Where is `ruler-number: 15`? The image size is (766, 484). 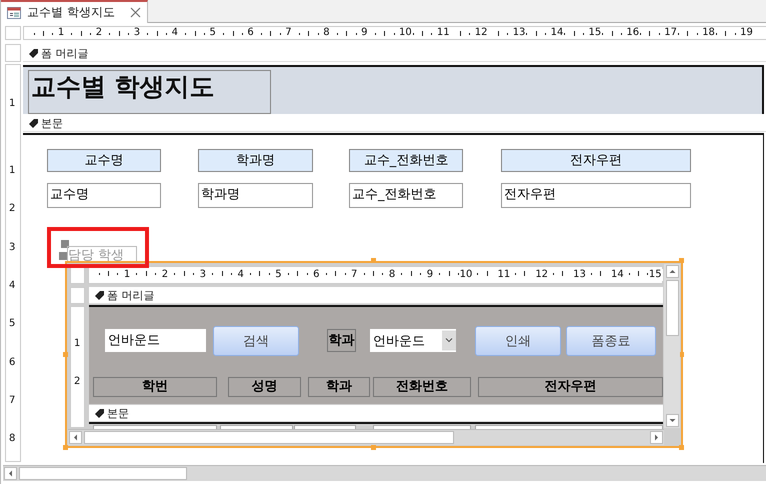 ruler-number: 15 is located at coordinates (655, 275).